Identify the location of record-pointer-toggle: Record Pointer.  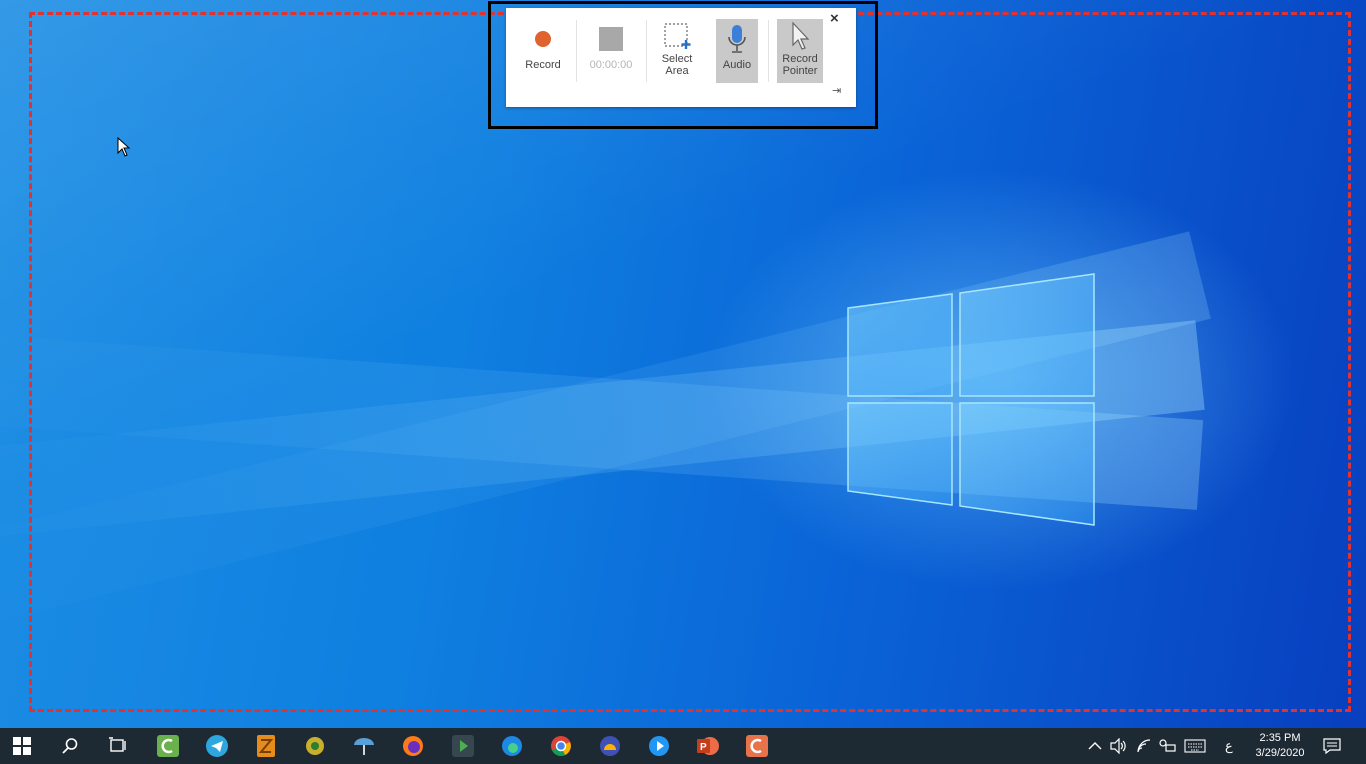
(800, 51).